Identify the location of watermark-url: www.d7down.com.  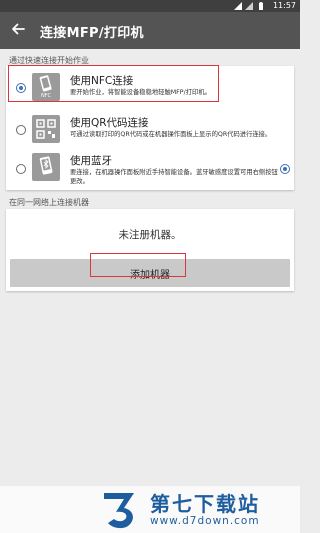
(205, 521).